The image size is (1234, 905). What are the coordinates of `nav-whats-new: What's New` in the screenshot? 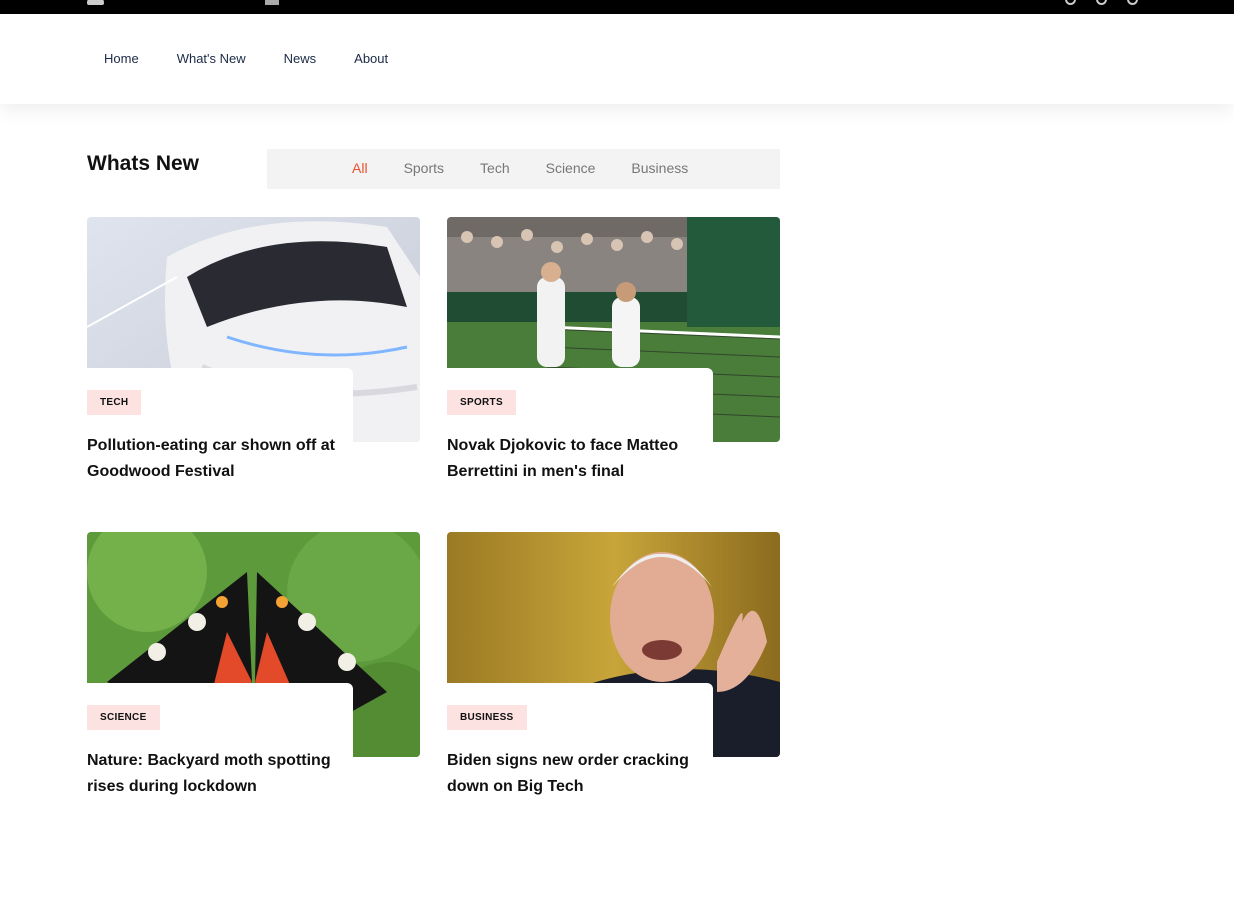 It's located at (211, 58).